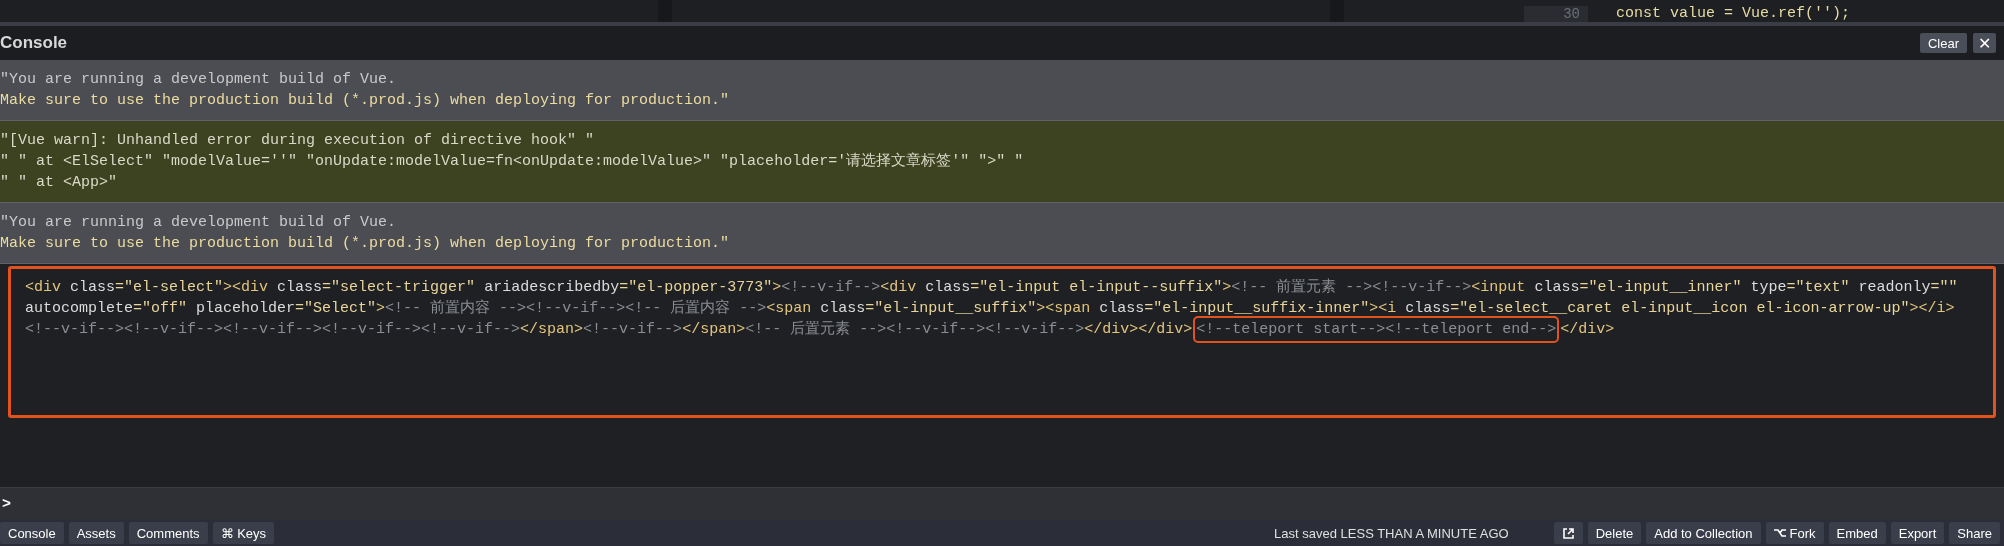 Image resolution: width=2004 pixels, height=546 pixels. What do you see at coordinates (991, 287) in the screenshot?
I see `code-text: <div class="el-select"><div class="select-trigger" ariadescribedby="el-popper-3773"><!--v-if--><div class="el-input el-input--suffix"><!-- 前置元素 --><!--v-if--><input class="el-input__inner" type="text" readonly=""` at bounding box center [991, 287].